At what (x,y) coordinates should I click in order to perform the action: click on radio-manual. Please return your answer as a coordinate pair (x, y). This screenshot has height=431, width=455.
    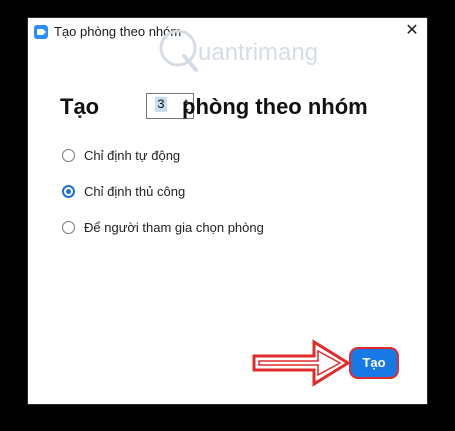
    Looking at the image, I should click on (68, 191).